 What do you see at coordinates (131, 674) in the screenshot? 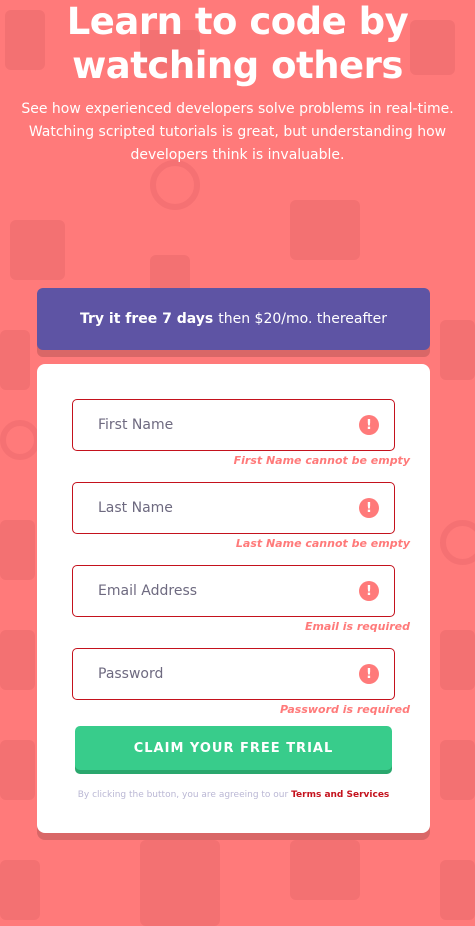
I see `password-placeholder: Password` at bounding box center [131, 674].